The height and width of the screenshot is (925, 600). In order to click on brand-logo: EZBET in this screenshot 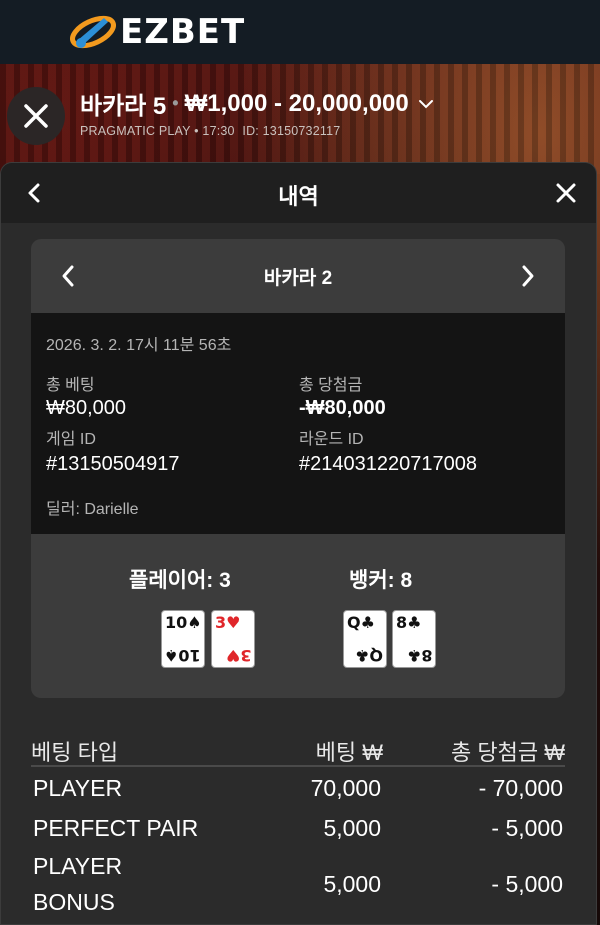, I will do `click(156, 32)`.